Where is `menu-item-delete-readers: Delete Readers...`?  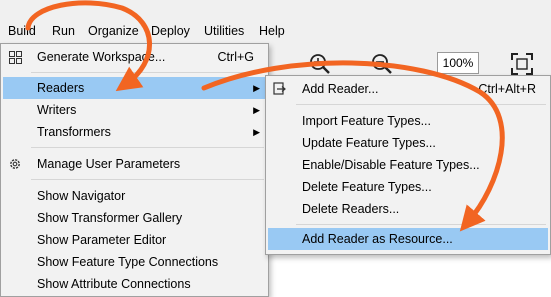 menu-item-delete-readers: Delete Readers... is located at coordinates (408, 209).